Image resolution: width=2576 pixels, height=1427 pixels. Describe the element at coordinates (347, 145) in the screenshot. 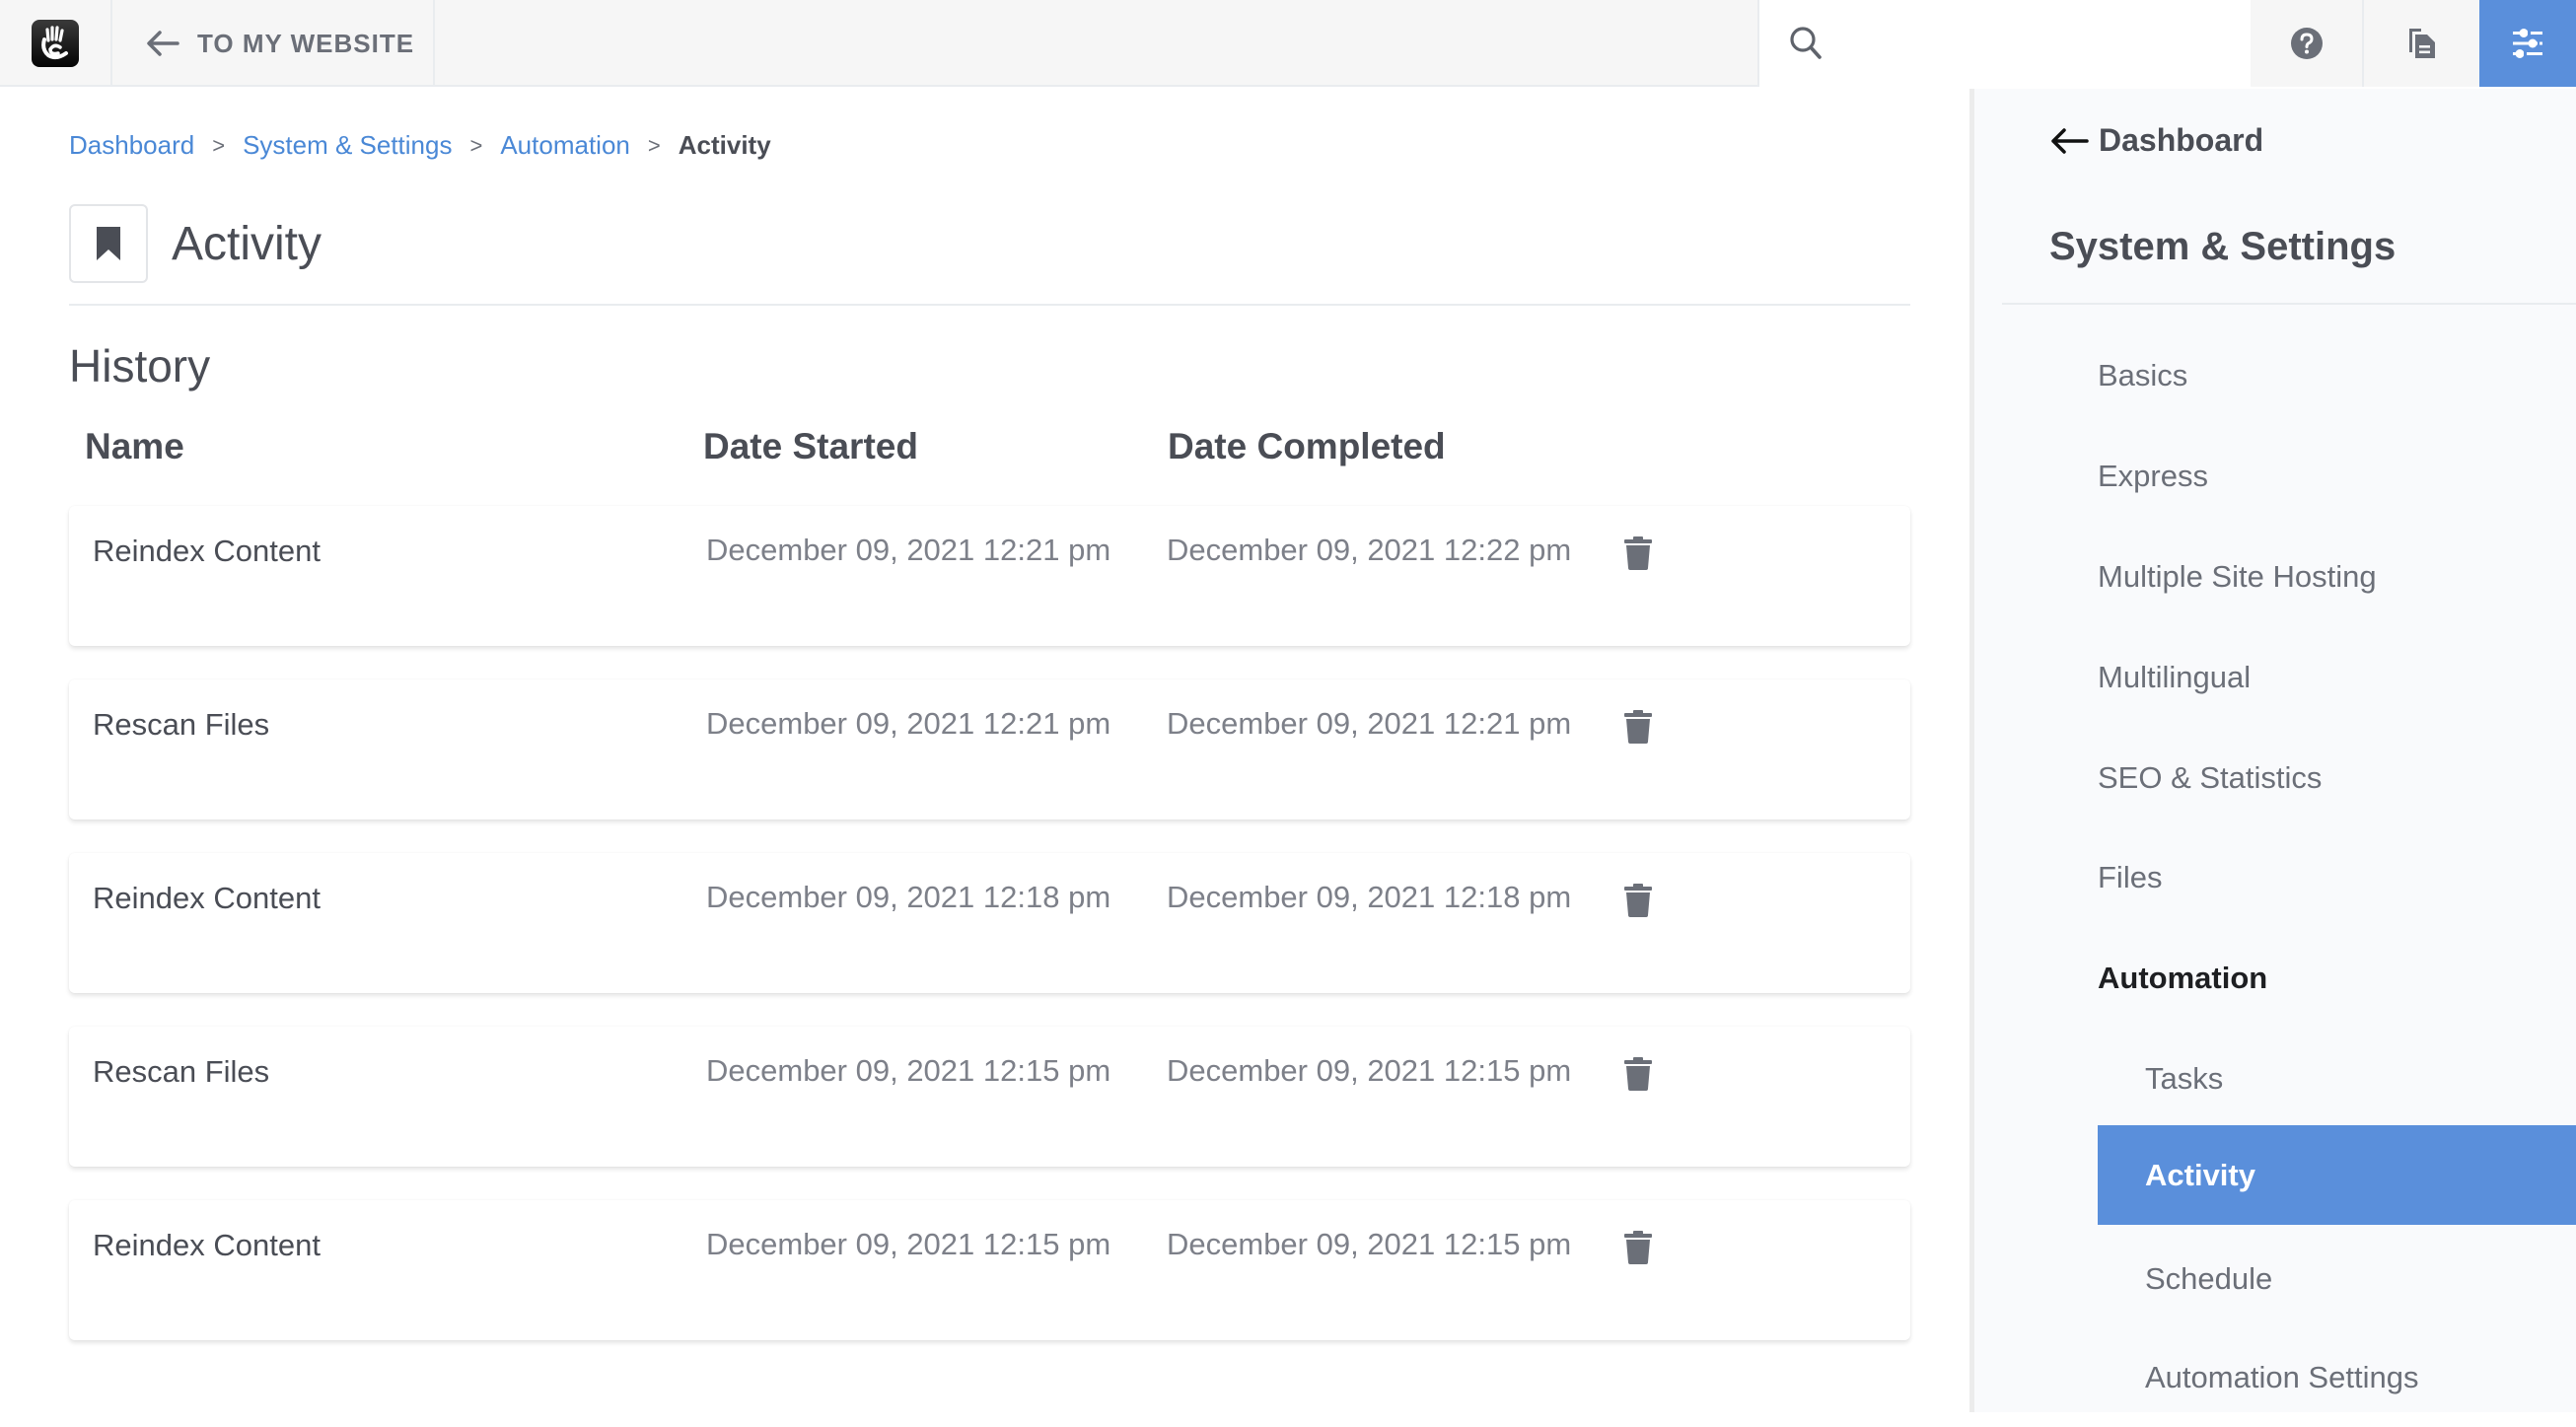

I see `breadcrumb-system-settings: System & Settings` at that location.